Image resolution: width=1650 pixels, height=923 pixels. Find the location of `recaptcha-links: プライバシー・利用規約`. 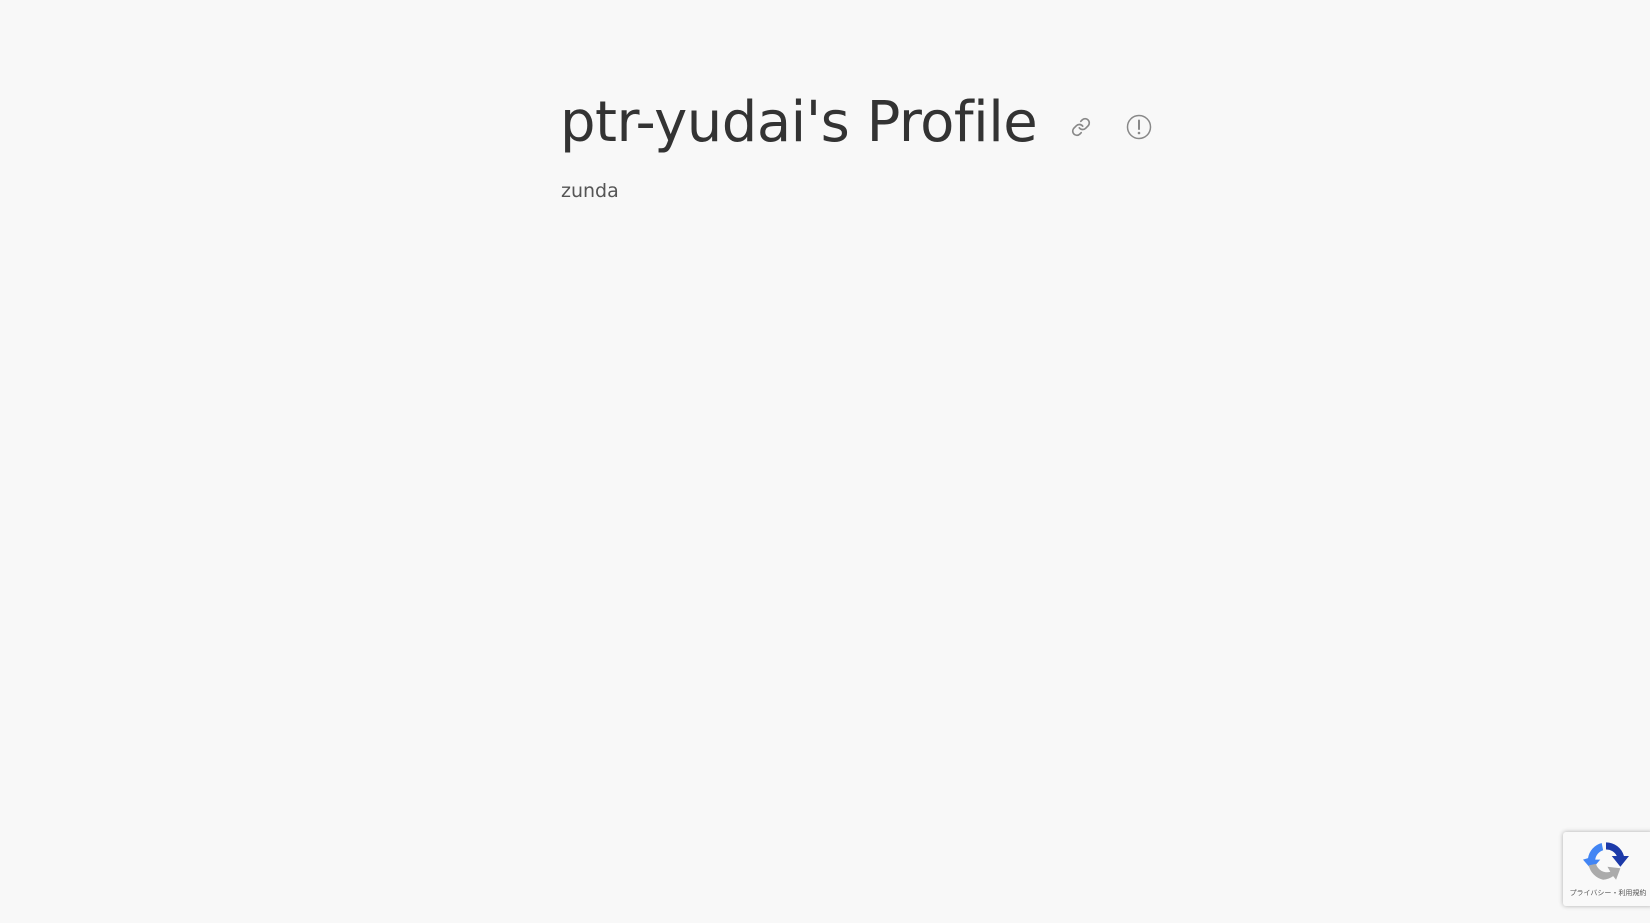

recaptcha-links: プライバシー・利用規約 is located at coordinates (1606, 893).